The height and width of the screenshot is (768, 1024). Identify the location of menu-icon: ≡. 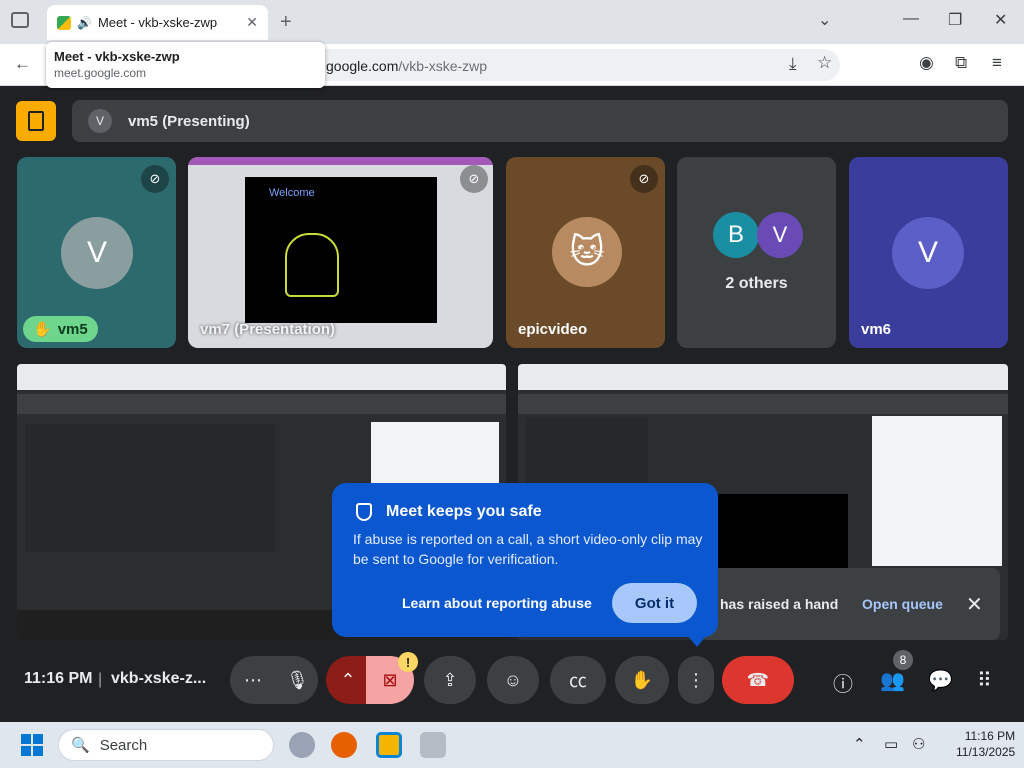
(997, 63).